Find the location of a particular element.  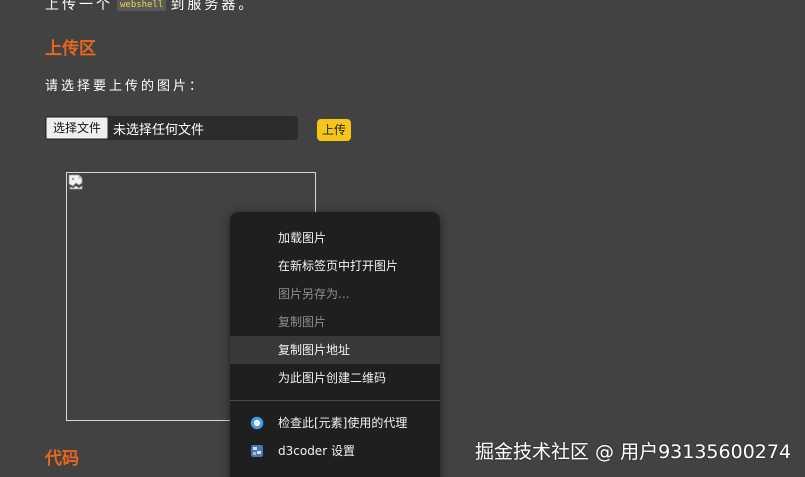

upload-prompt: 请选择要上传的图片： is located at coordinates (125, 86).